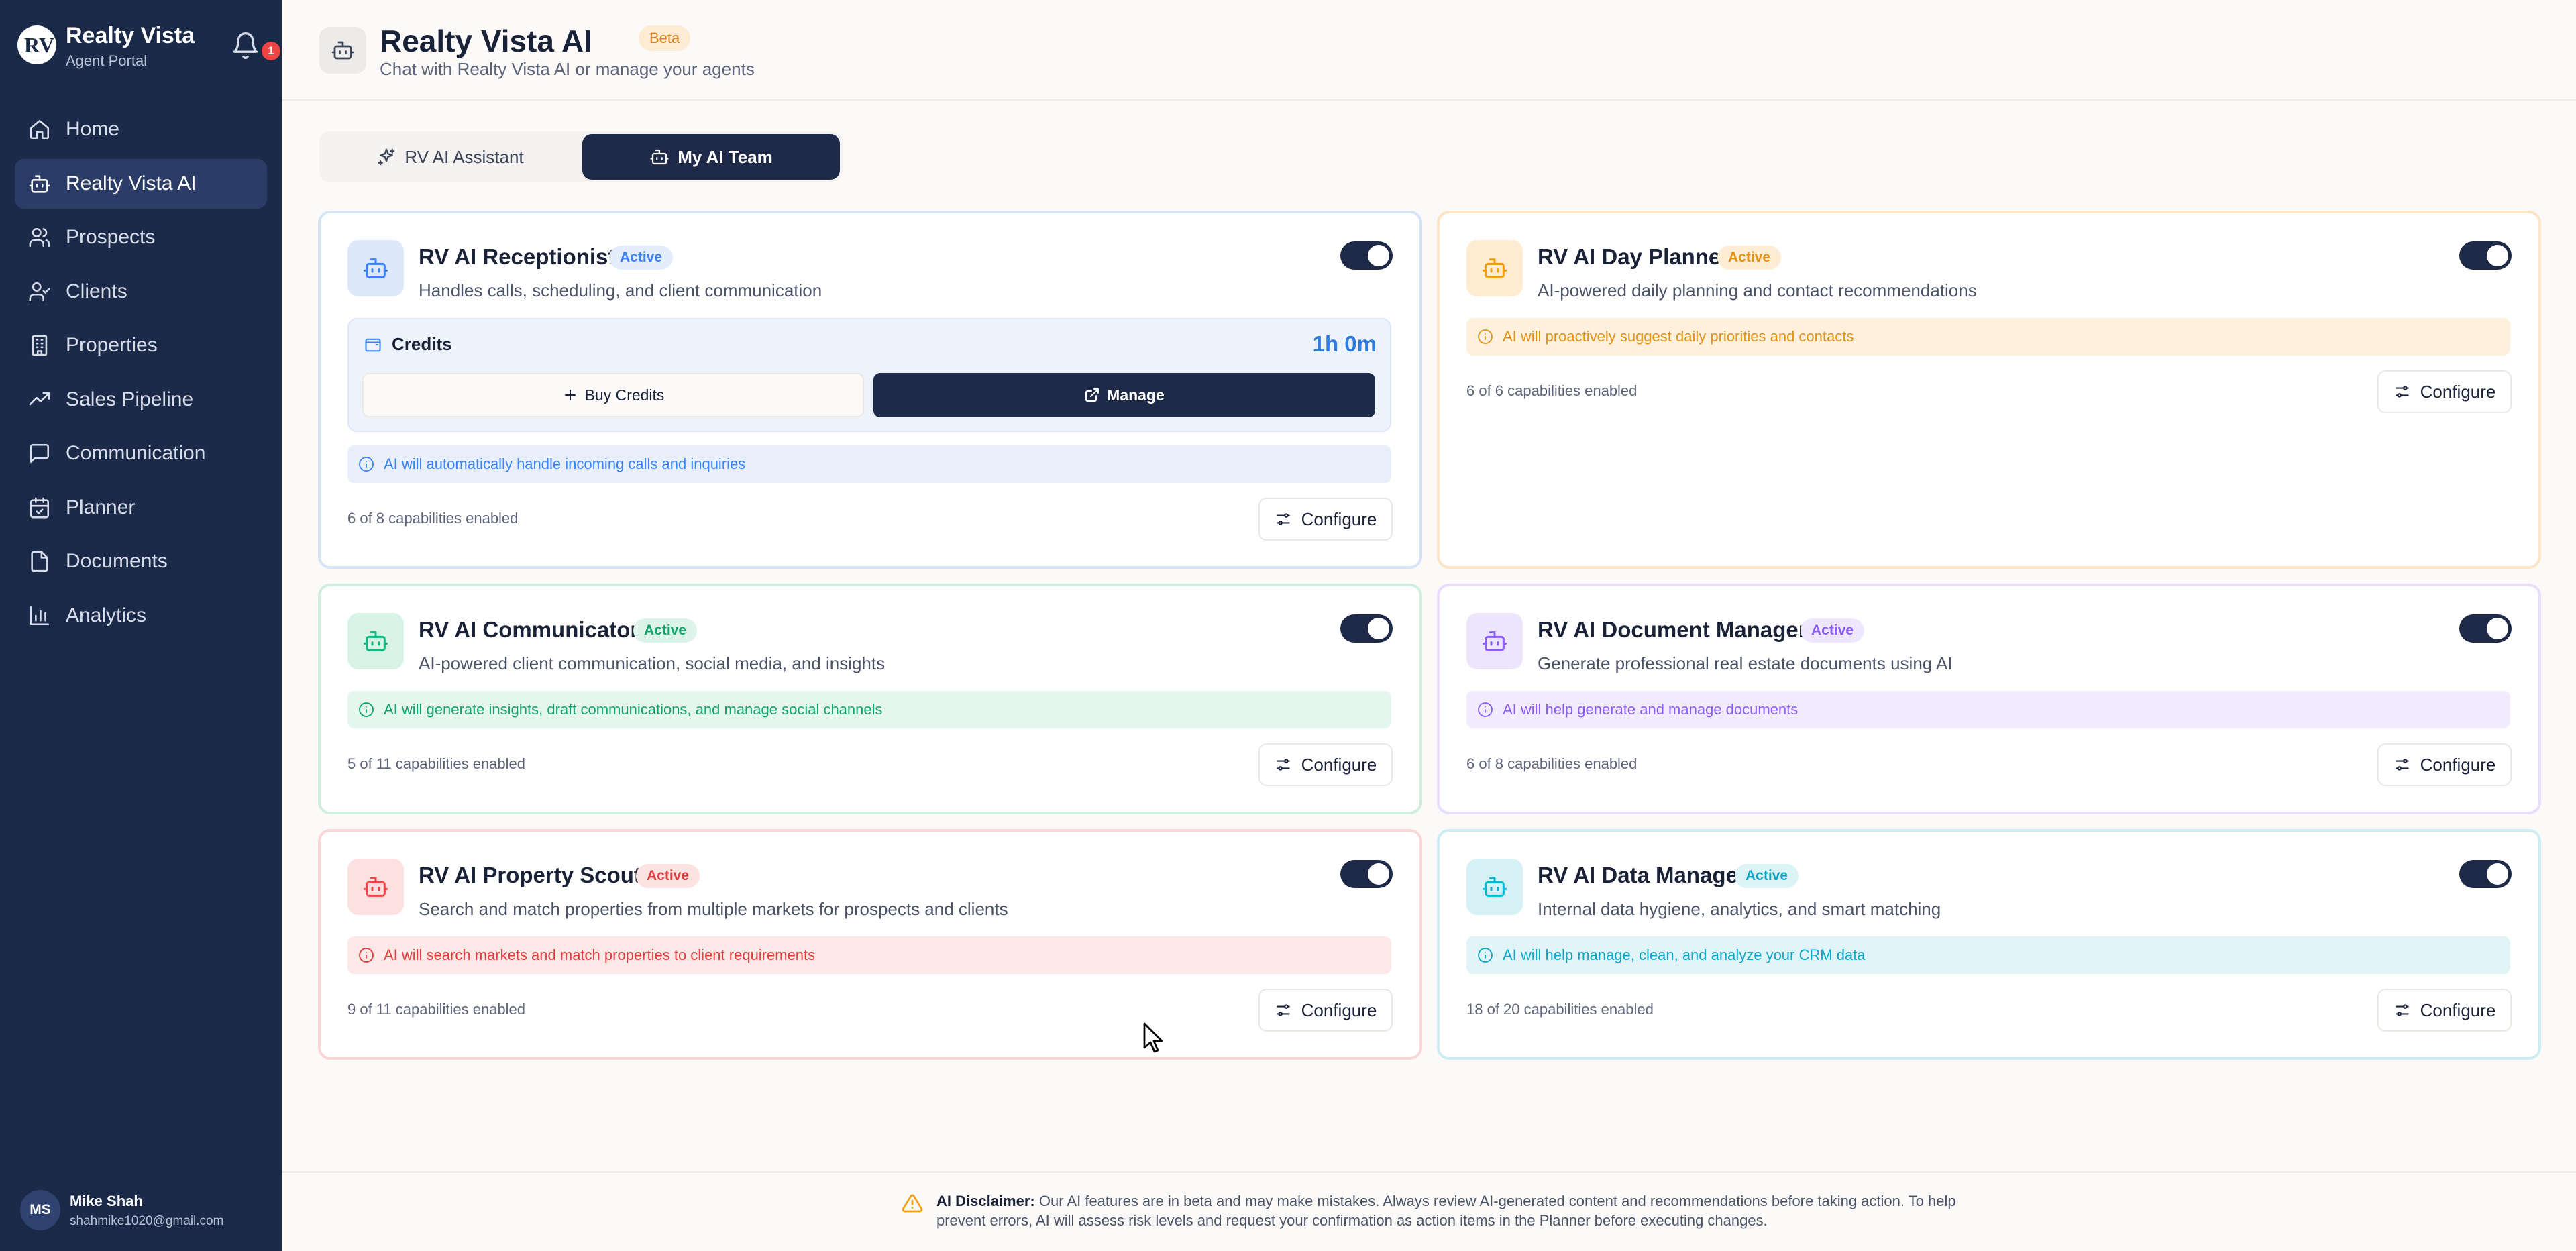 Image resolution: width=2576 pixels, height=1251 pixels. I want to click on sidebar-item-communication: Communication, so click(141, 453).